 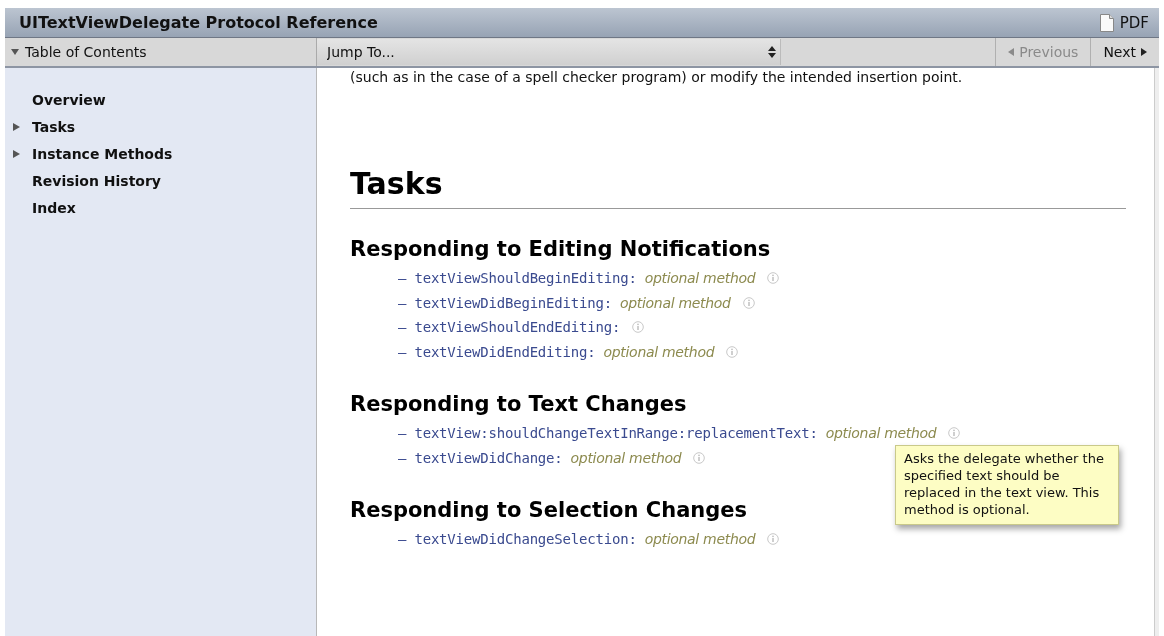 I want to click on left-triangle-icon, so click(x=1011, y=52).